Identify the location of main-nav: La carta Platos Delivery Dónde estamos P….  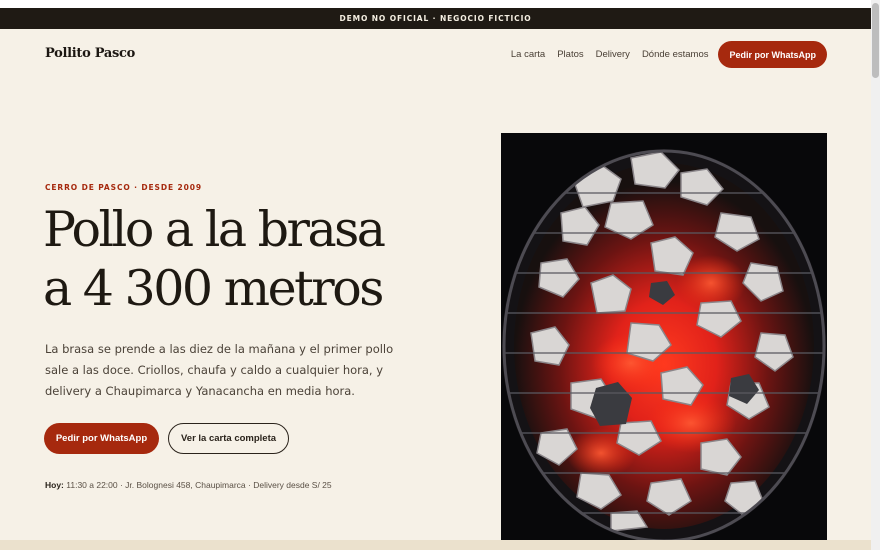
(669, 54).